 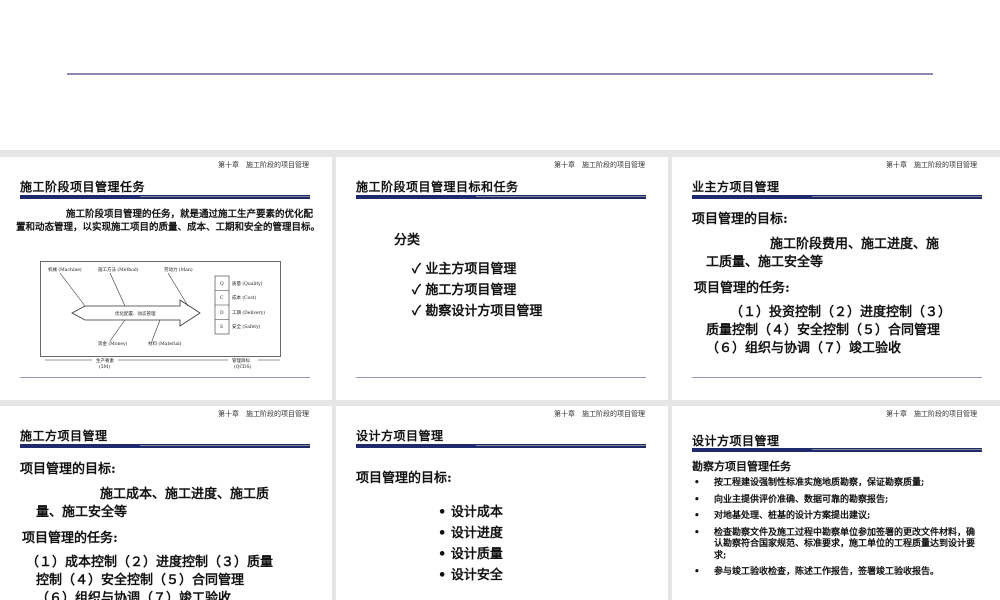 I want to click on goal-item-label: 设计质量, so click(x=476, y=554).